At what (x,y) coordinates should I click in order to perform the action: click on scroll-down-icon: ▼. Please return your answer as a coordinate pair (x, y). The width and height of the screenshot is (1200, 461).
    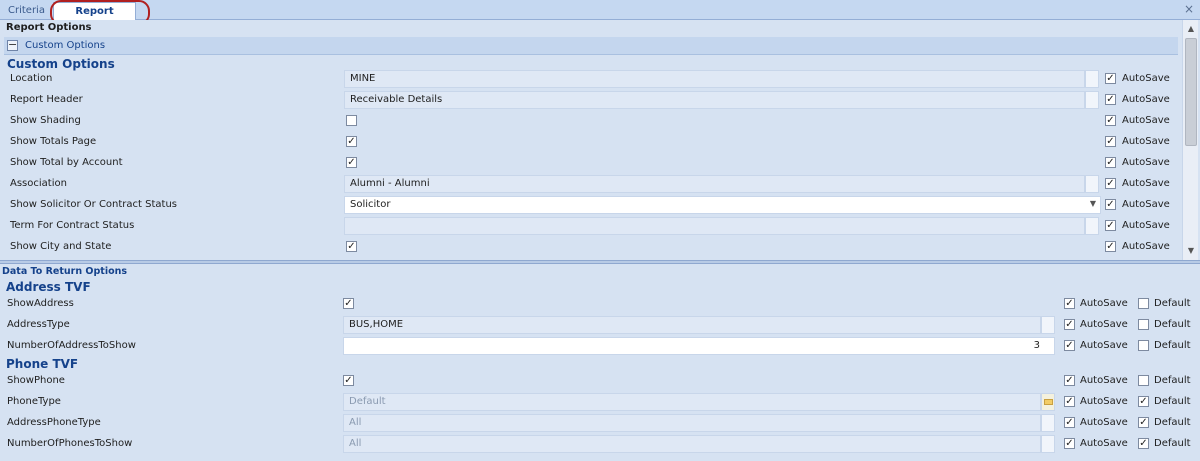
    Looking at the image, I should click on (1191, 251).